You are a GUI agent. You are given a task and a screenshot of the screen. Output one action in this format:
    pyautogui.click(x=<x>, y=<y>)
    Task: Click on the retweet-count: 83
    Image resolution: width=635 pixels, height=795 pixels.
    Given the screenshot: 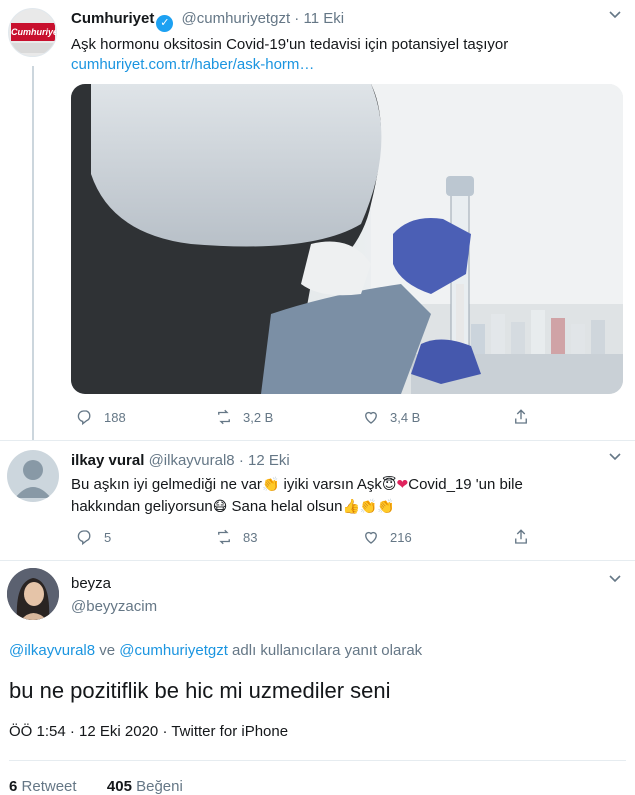 What is the action you would take?
    pyautogui.click(x=250, y=537)
    